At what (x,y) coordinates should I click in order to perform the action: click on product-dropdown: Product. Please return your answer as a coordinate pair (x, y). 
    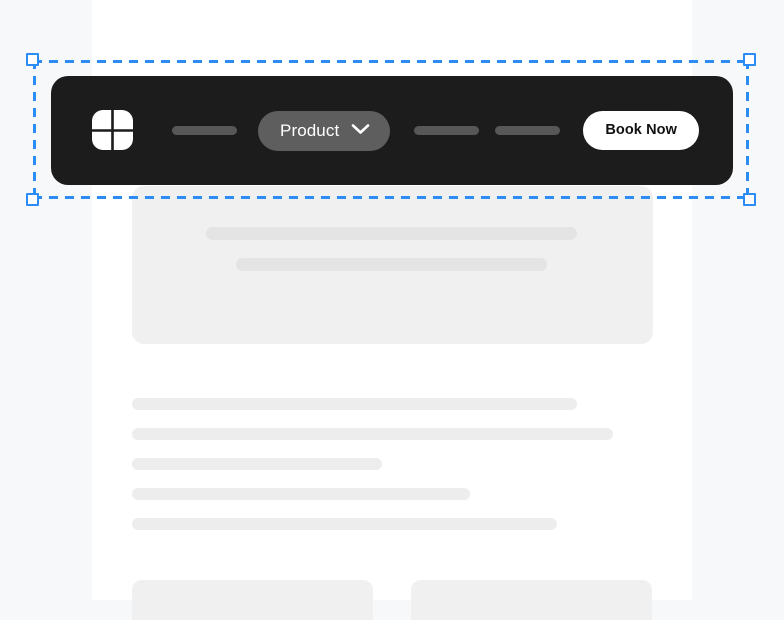
    Looking at the image, I should click on (324, 130).